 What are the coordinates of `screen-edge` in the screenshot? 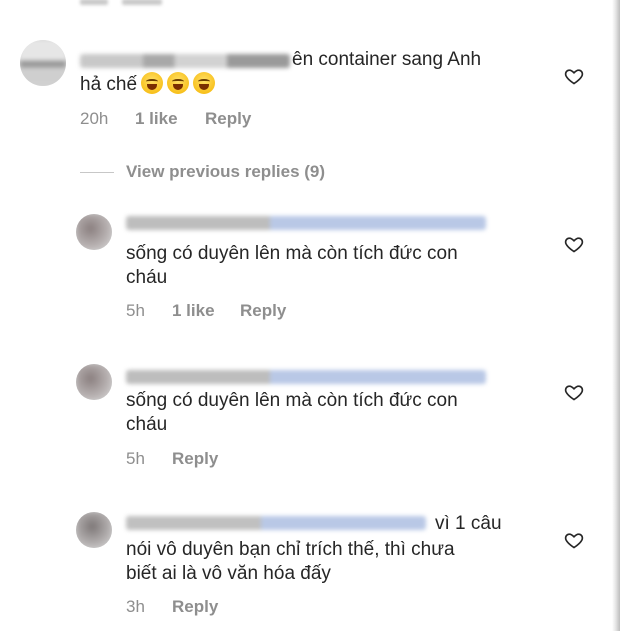 It's located at (616, 315).